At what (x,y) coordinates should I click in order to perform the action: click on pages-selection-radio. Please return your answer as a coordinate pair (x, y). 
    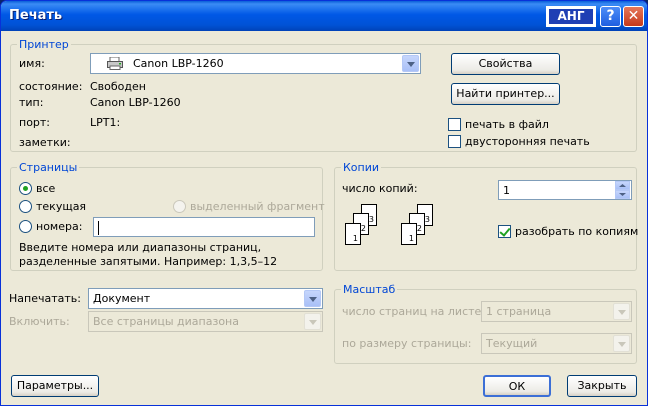
    Looking at the image, I should click on (179, 206).